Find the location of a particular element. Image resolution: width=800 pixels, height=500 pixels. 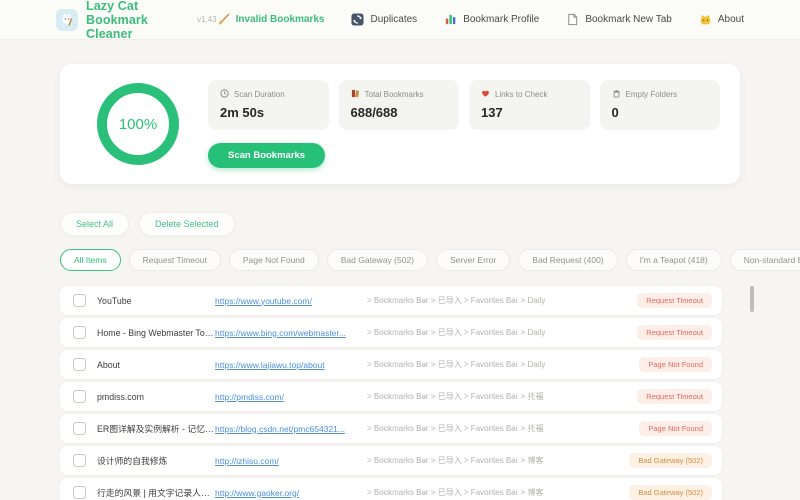

stat-label: Scan Duration is located at coordinates (259, 94).